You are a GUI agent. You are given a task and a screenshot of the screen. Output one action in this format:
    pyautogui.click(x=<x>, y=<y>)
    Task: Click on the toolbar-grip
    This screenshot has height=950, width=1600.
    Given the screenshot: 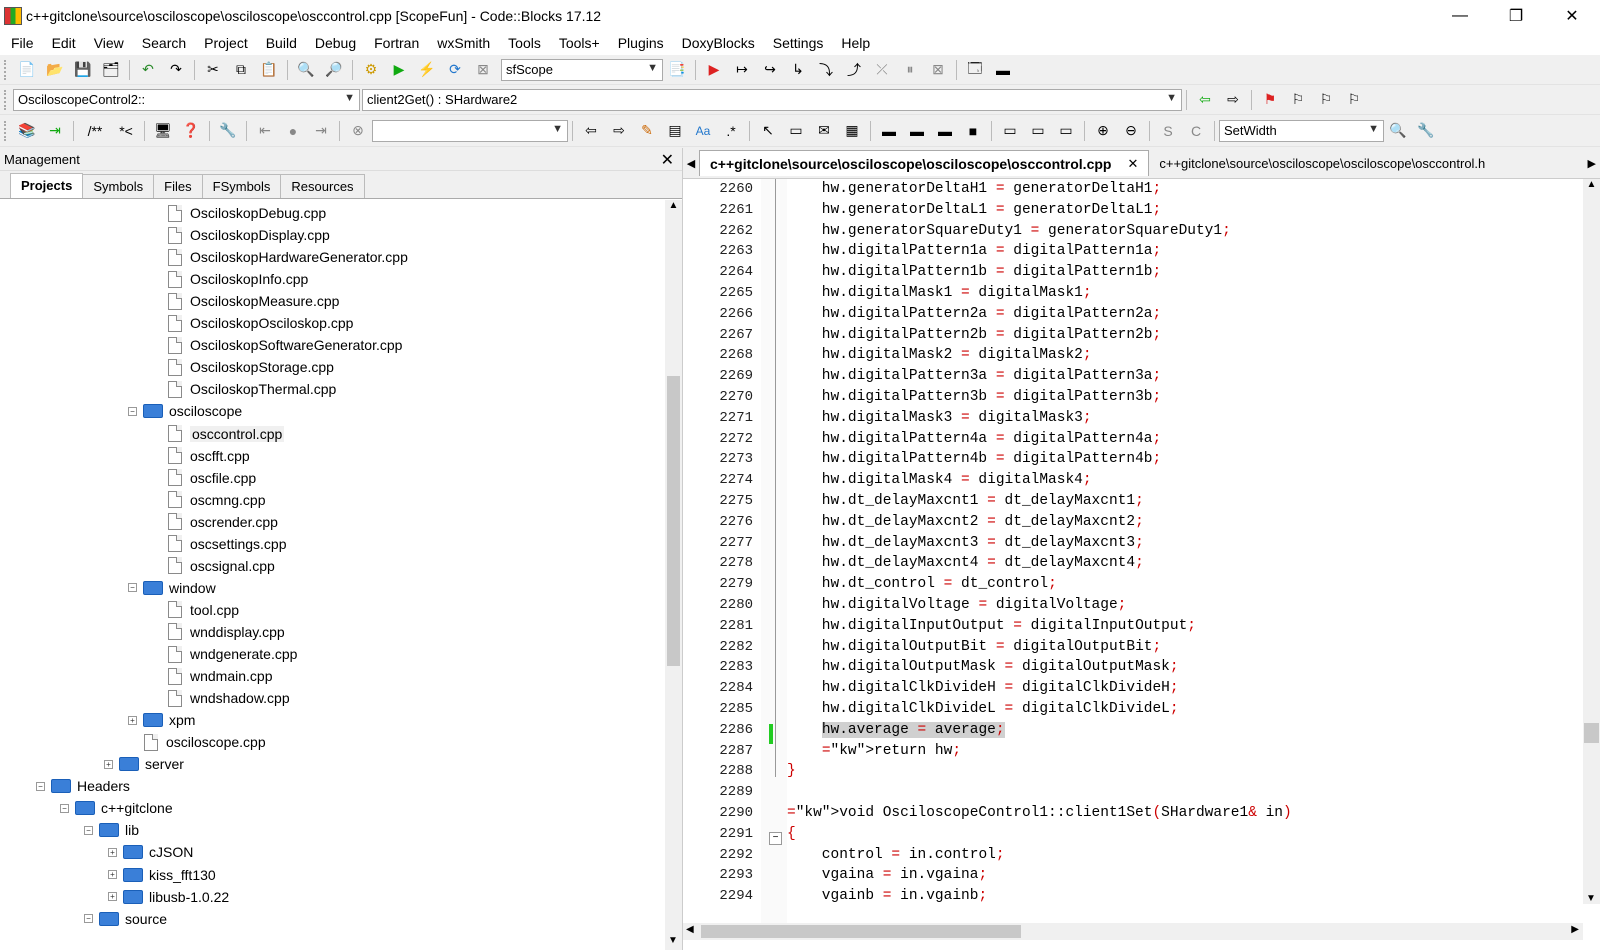 What is the action you would take?
    pyautogui.click(x=6, y=130)
    